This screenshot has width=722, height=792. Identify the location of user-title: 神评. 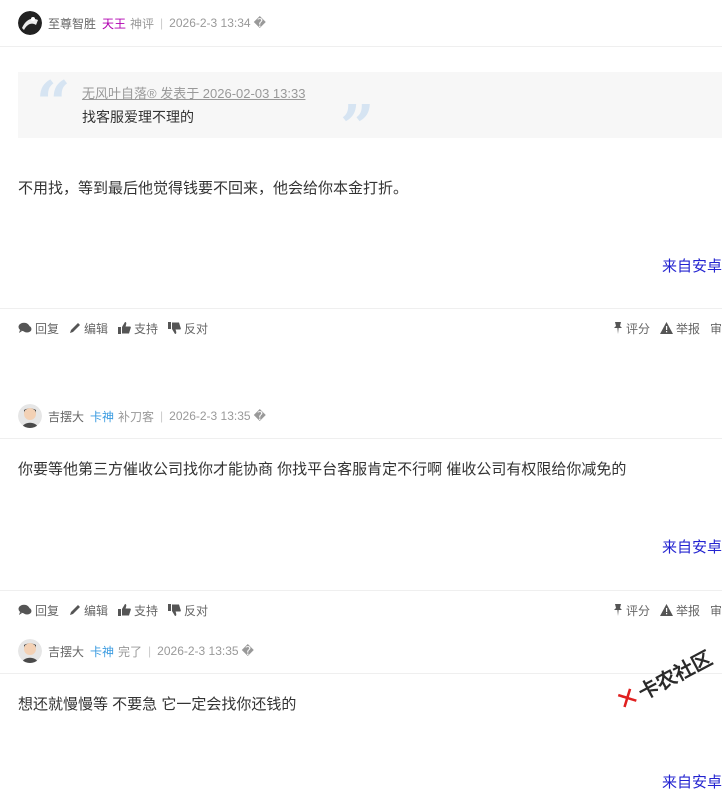
(142, 23).